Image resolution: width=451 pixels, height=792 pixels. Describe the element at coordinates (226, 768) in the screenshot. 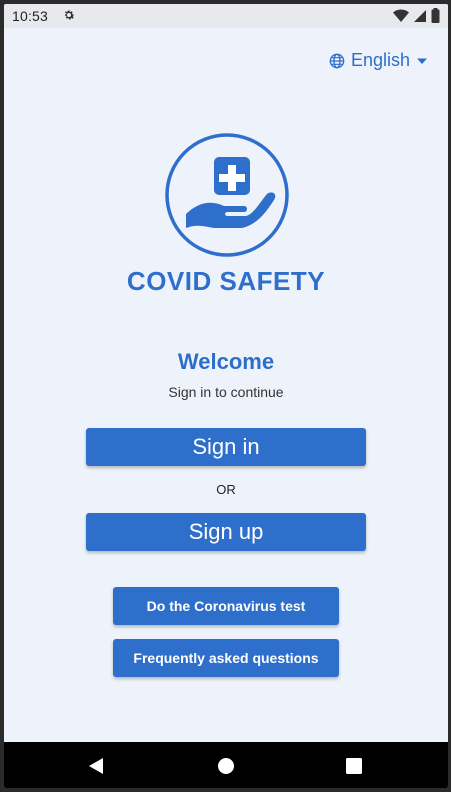

I see `home-icon` at that location.